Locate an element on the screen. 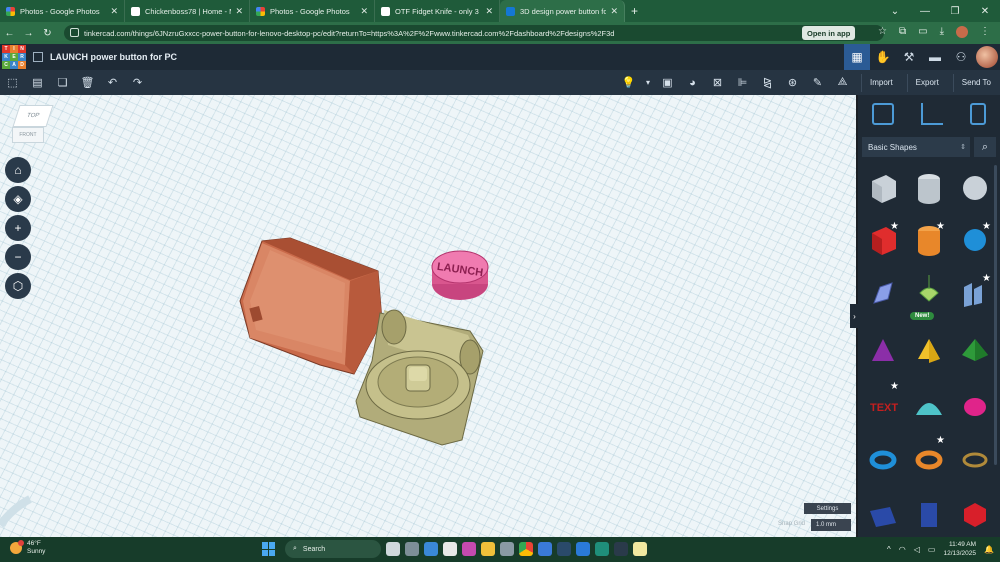 The width and height of the screenshot is (1000, 562). design-title: LAUNCH power button for PC is located at coordinates (113, 57).